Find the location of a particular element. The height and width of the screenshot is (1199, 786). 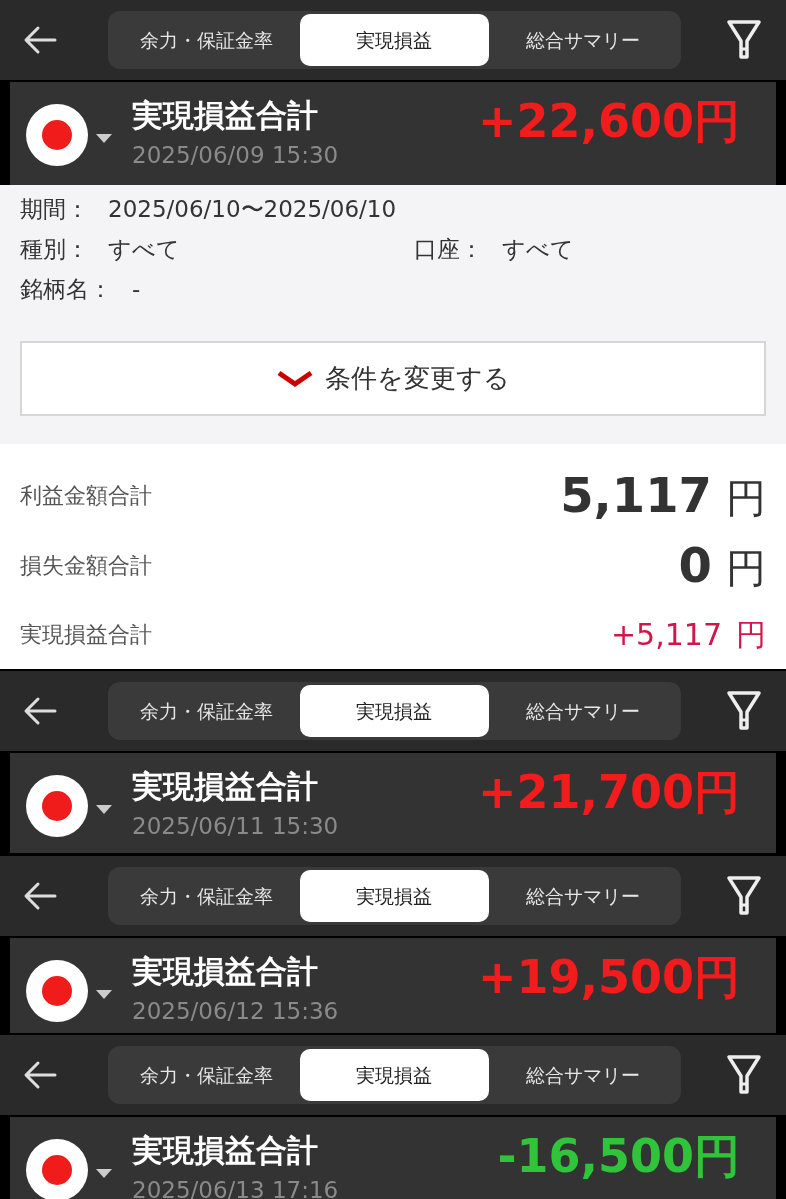

amount: +19,500円 is located at coordinates (608, 977).